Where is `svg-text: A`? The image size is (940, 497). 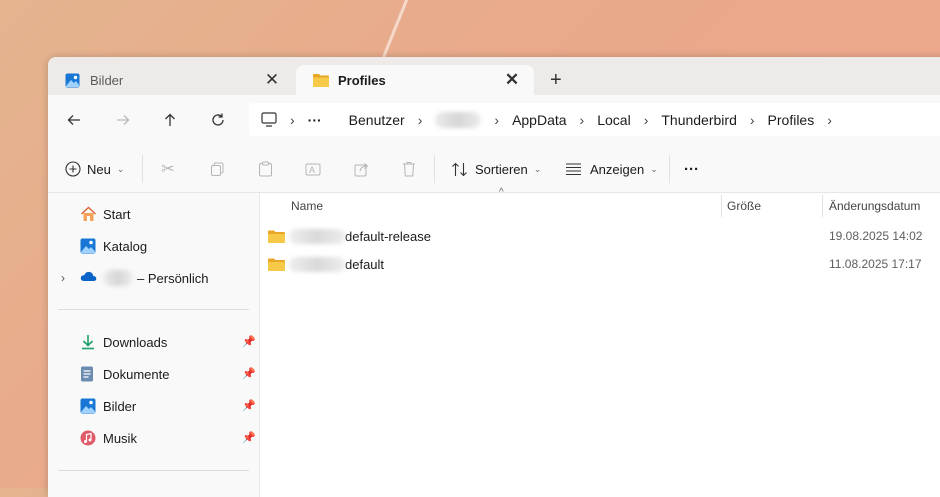 svg-text: A is located at coordinates (312, 170).